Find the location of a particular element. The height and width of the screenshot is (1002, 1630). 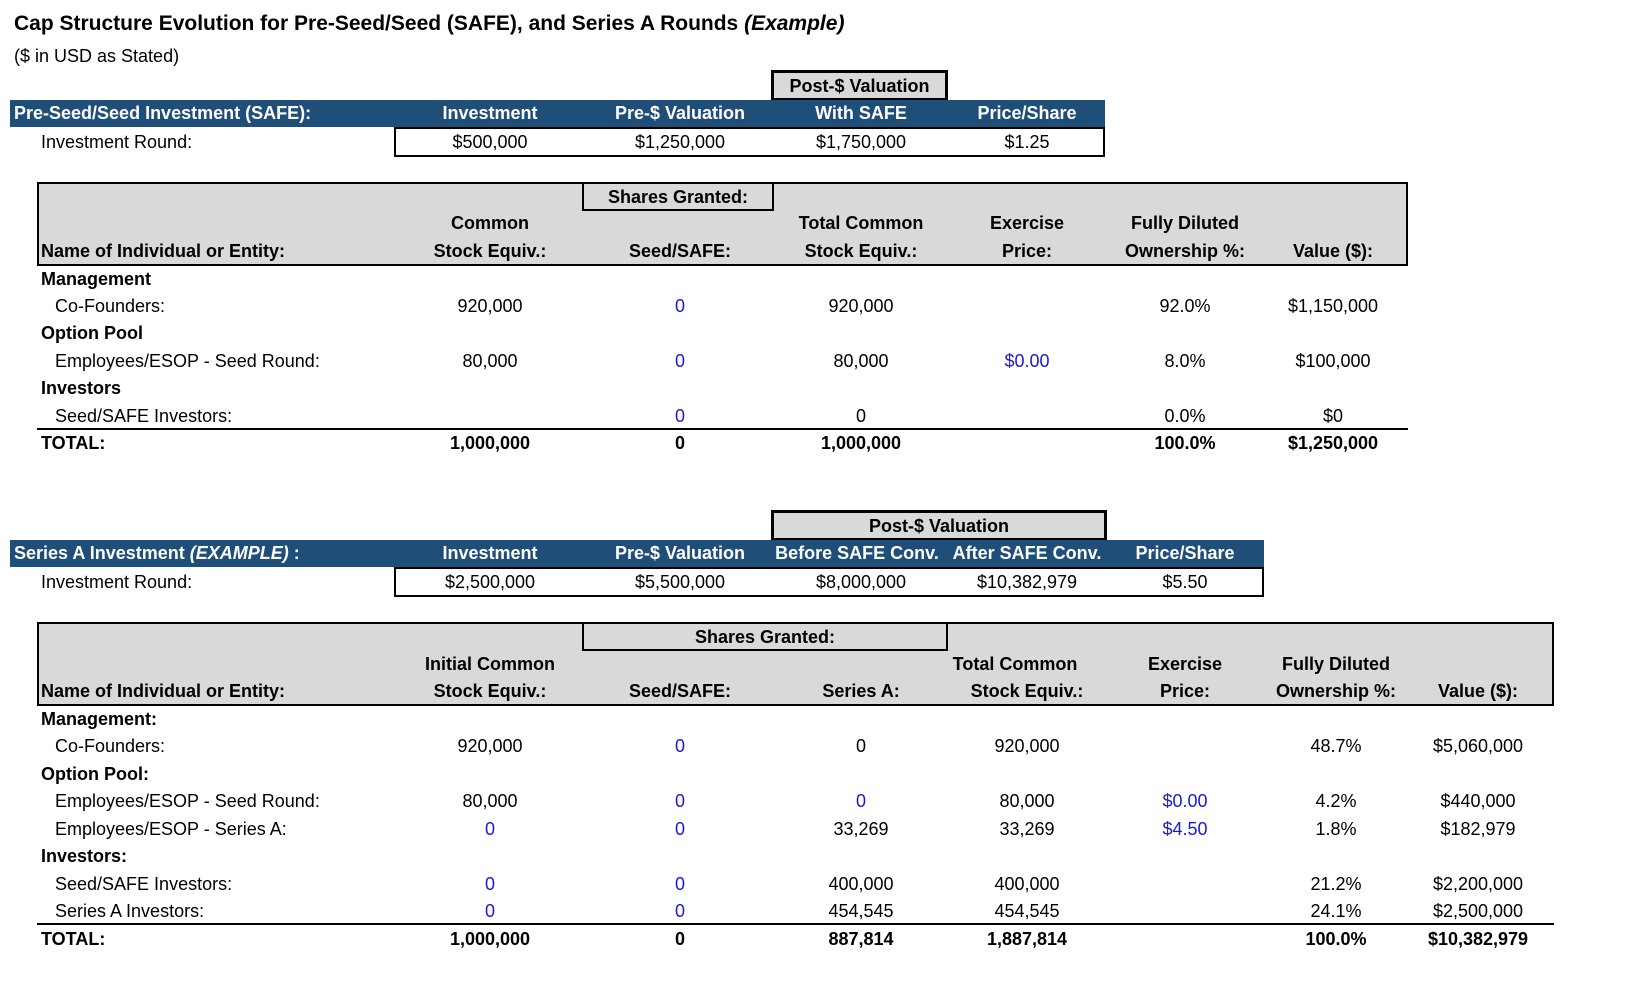

seed-round-label: Investment Round: is located at coordinates (117, 142).